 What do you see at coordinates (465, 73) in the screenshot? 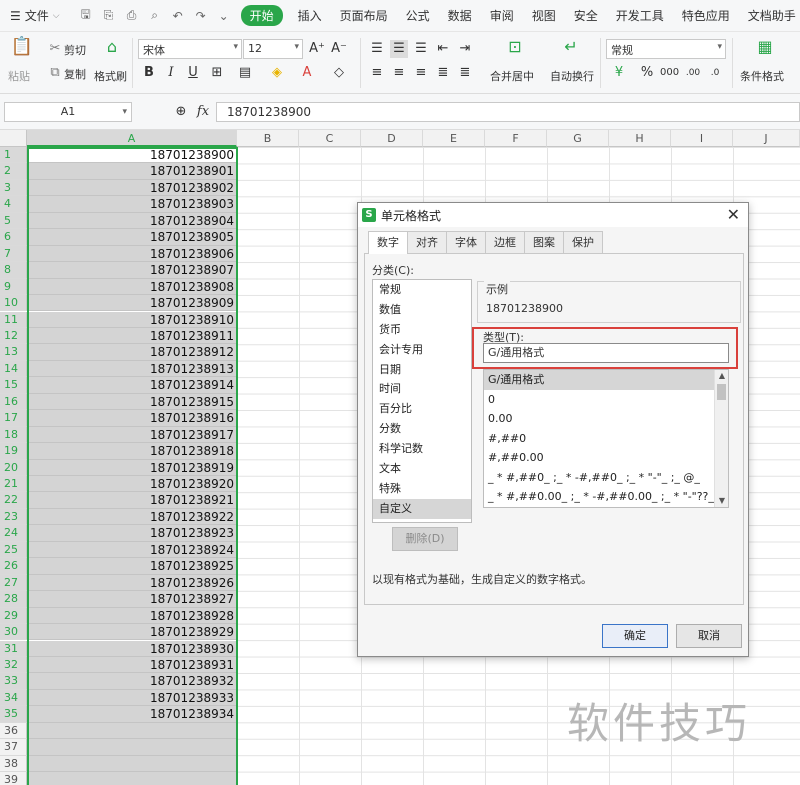
I see `distribute-icon: ≣` at bounding box center [465, 73].